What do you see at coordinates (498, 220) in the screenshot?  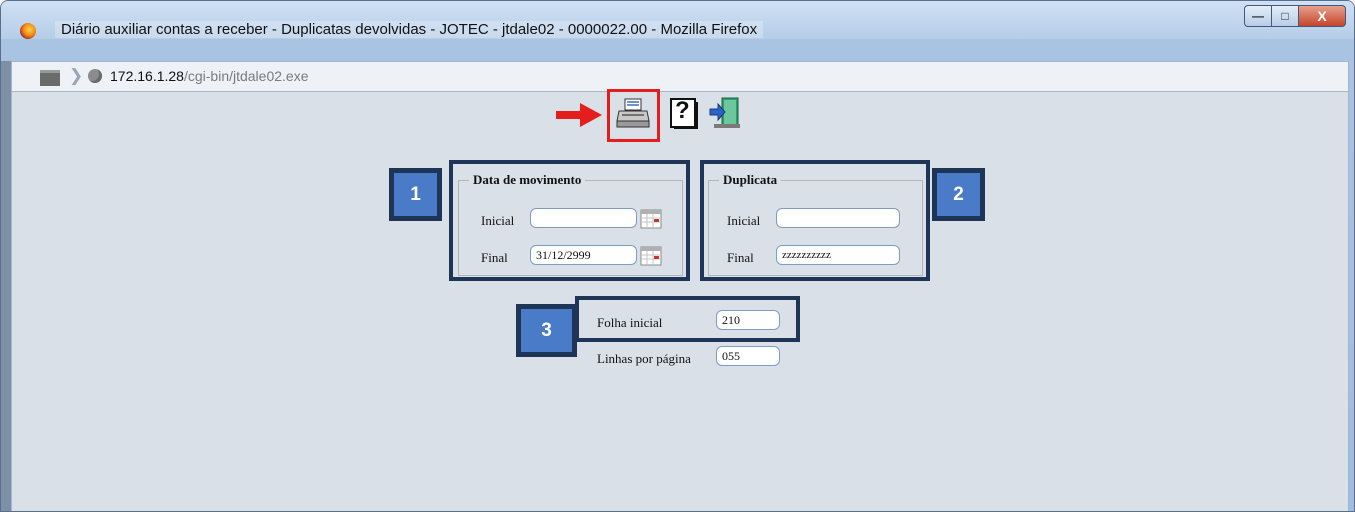 I see `data-inicial-label: Inicial` at bounding box center [498, 220].